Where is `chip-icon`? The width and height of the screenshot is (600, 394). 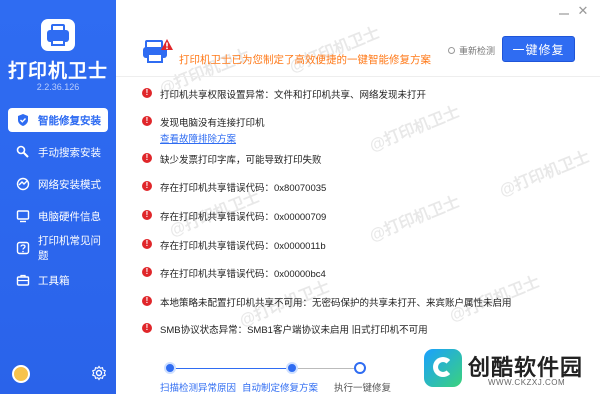
chip-icon is located at coordinates (23, 216).